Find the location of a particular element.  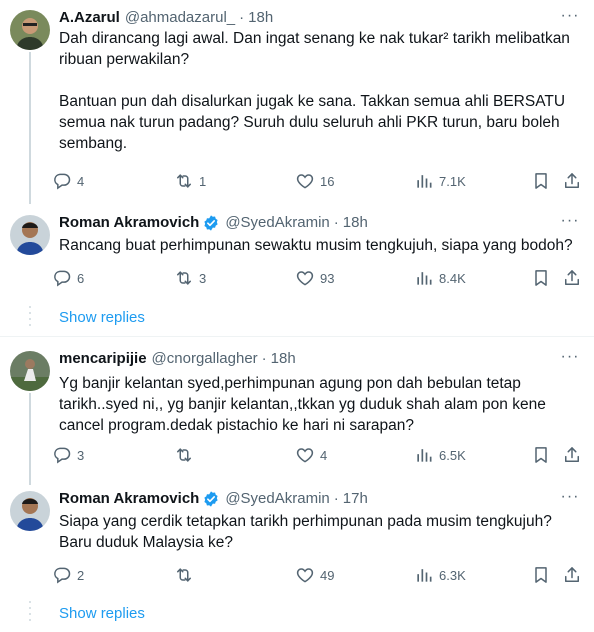

repost-button: 1 is located at coordinates (190, 181).